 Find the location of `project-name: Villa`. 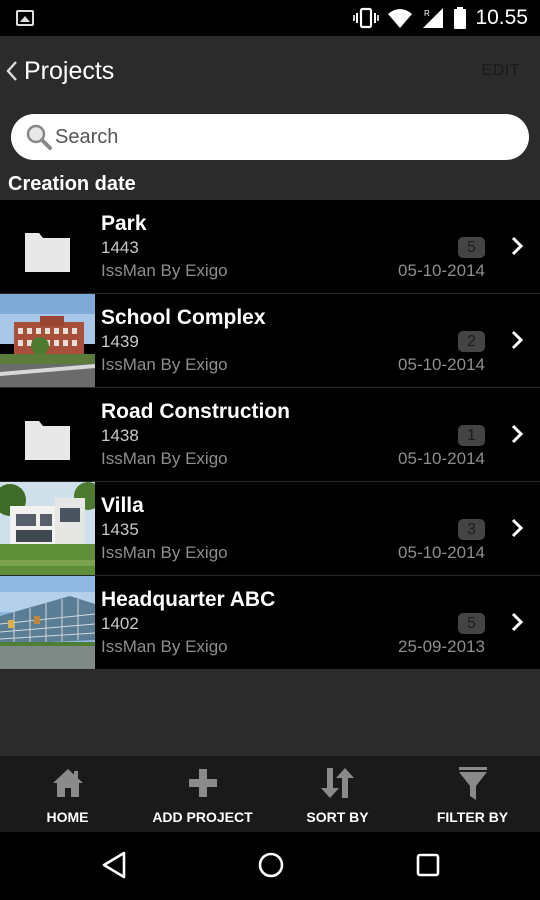

project-name: Villa is located at coordinates (122, 505).